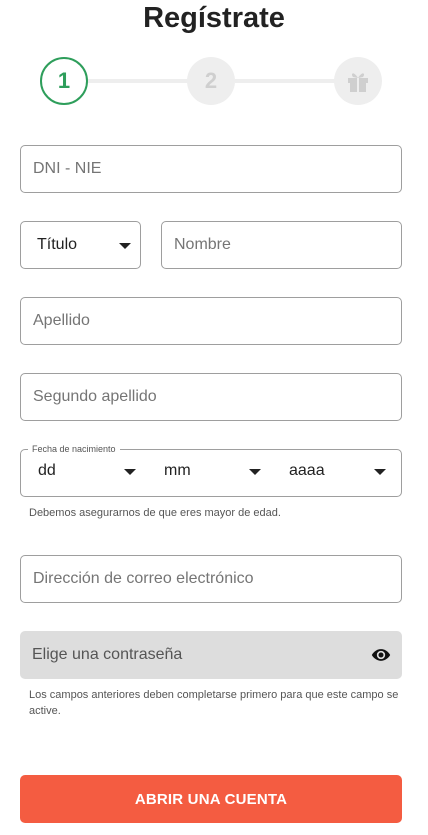  I want to click on year-select-value: aaaa, so click(307, 470).